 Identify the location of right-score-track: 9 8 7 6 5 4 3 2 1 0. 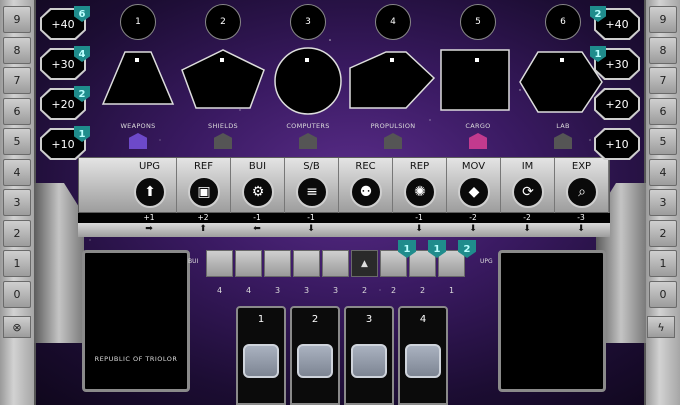
(662, 202).